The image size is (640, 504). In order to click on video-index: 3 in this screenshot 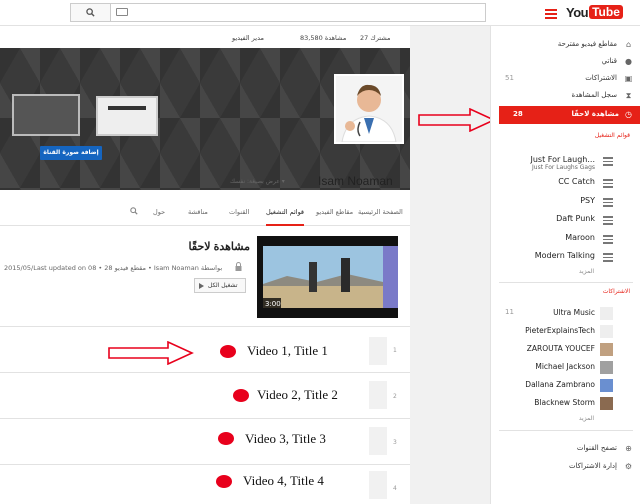, I will do `click(395, 442)`.